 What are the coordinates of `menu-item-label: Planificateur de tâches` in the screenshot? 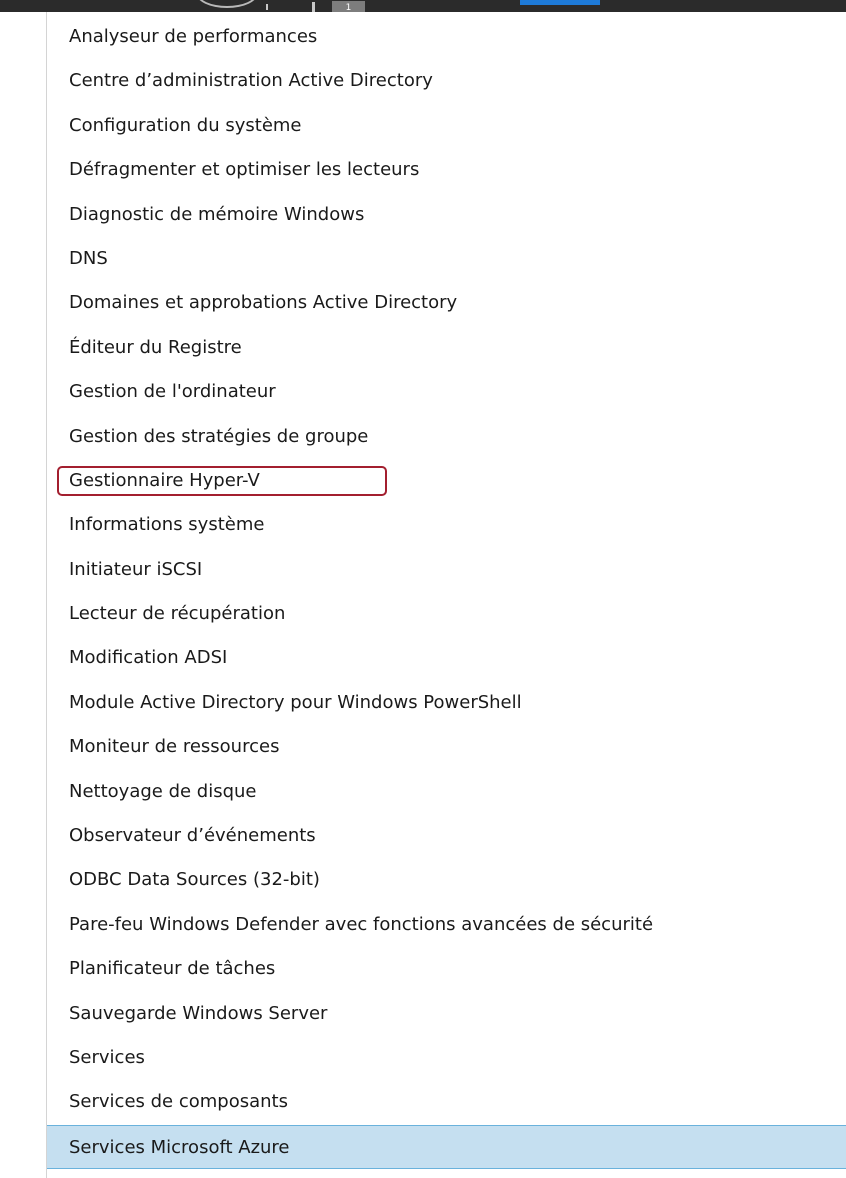 It's located at (172, 969).